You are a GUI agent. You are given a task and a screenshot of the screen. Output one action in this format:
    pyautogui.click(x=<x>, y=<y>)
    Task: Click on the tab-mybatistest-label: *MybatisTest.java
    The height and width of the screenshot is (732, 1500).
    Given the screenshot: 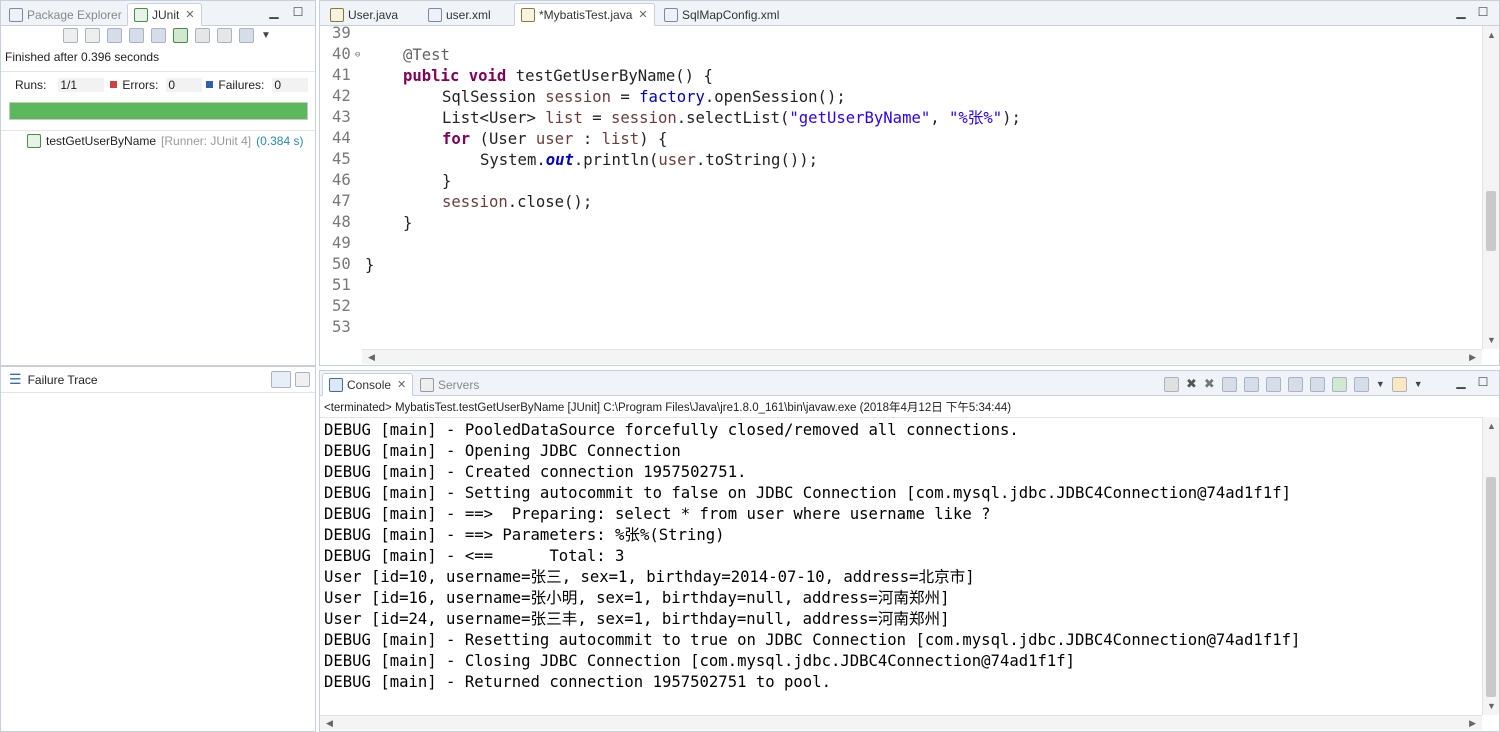 What is the action you would take?
    pyautogui.click(x=586, y=14)
    